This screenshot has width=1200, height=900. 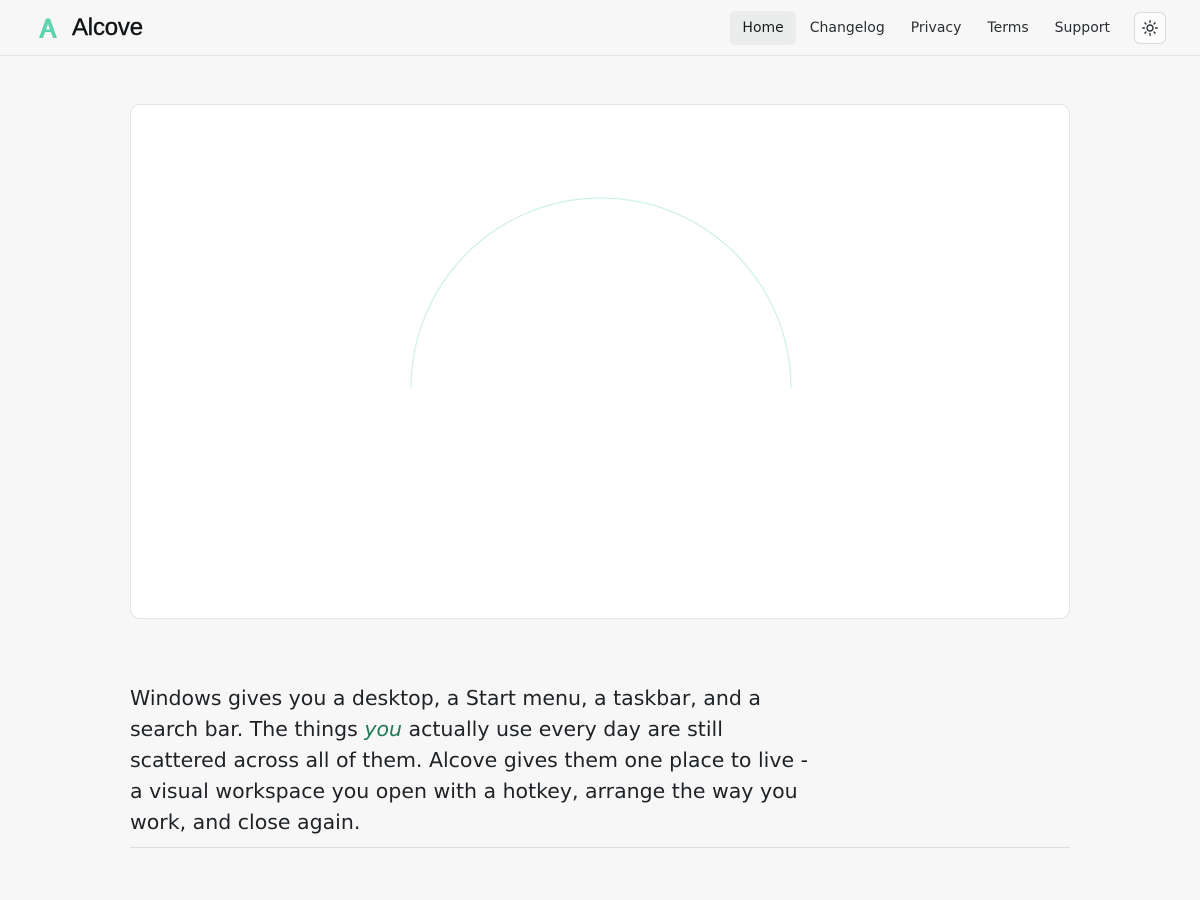 I want to click on nav-privacy: Privacy, so click(x=936, y=28).